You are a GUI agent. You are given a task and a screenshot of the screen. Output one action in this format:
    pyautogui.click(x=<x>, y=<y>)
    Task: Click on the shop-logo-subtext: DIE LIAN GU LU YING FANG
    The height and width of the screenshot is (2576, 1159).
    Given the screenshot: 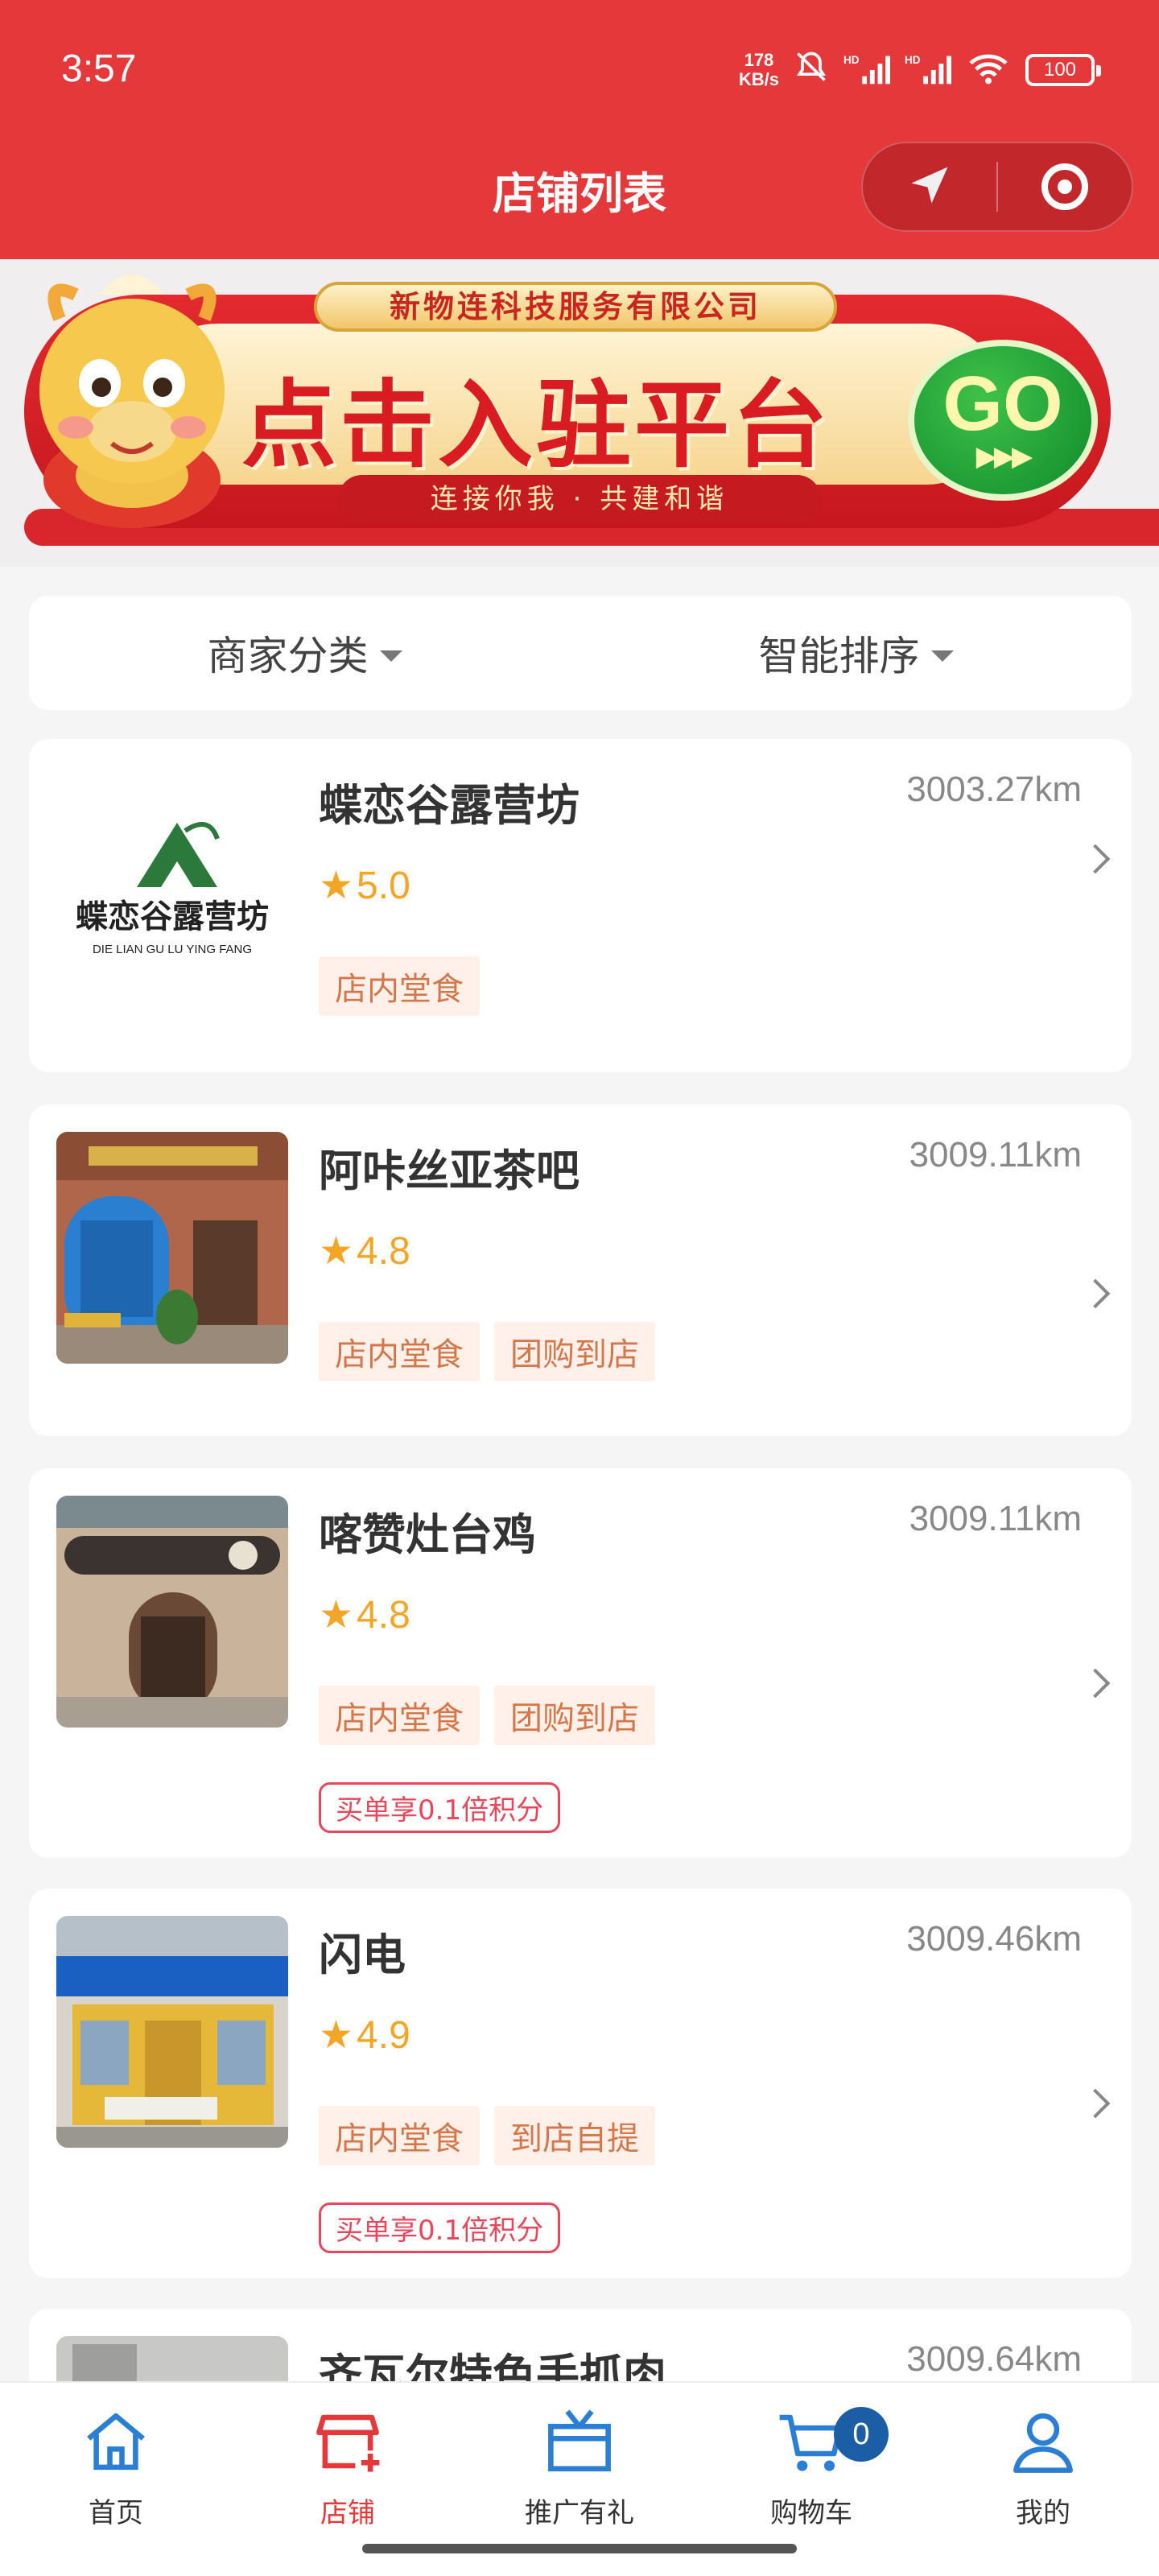 What is the action you would take?
    pyautogui.click(x=172, y=949)
    